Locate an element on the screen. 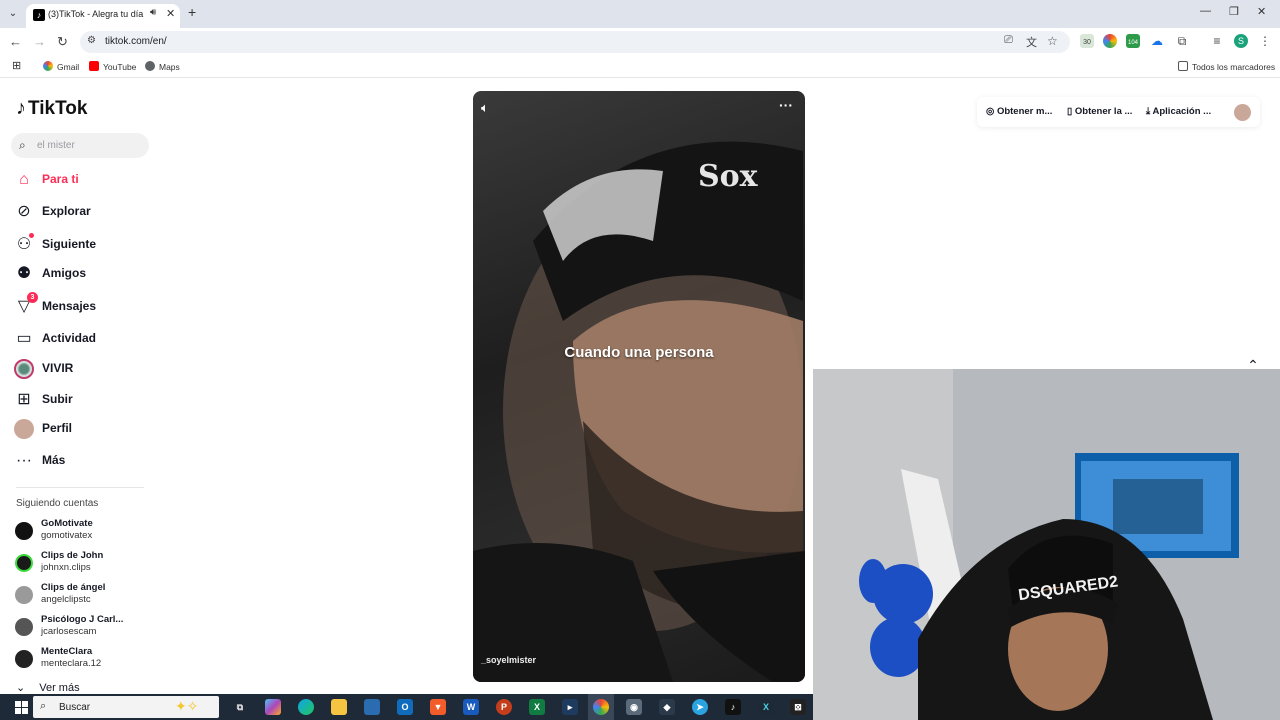 The height and width of the screenshot is (720, 1280). notification-dot is located at coordinates (31, 235).